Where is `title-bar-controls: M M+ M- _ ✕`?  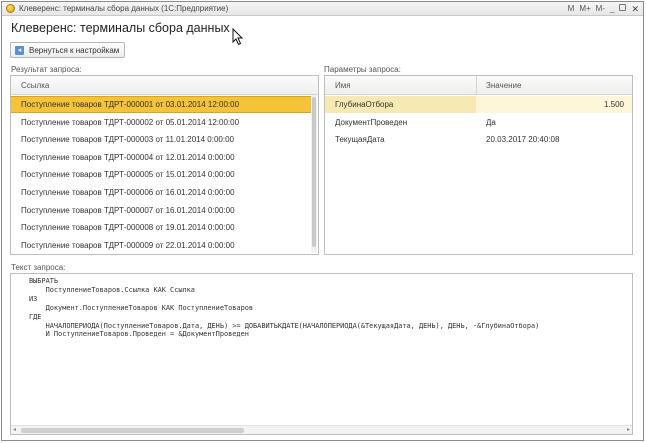 title-bar-controls: M M+ M- _ ✕ is located at coordinates (603, 9).